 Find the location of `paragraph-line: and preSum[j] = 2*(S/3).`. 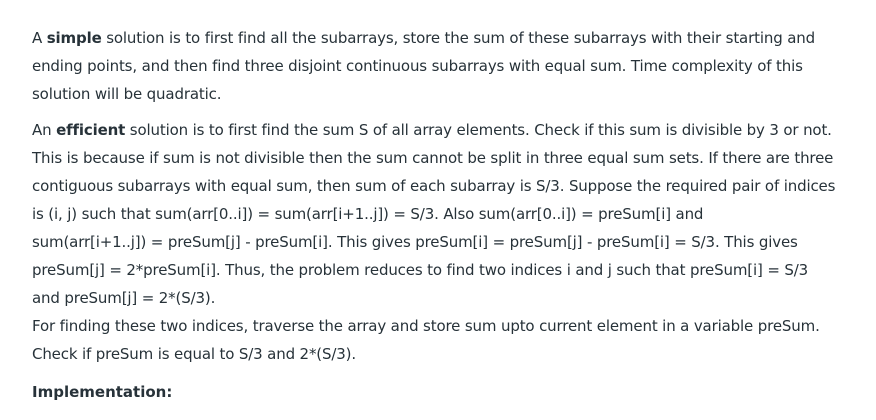

paragraph-line: and preSum[j] = 2*(S/3). is located at coordinates (124, 298).